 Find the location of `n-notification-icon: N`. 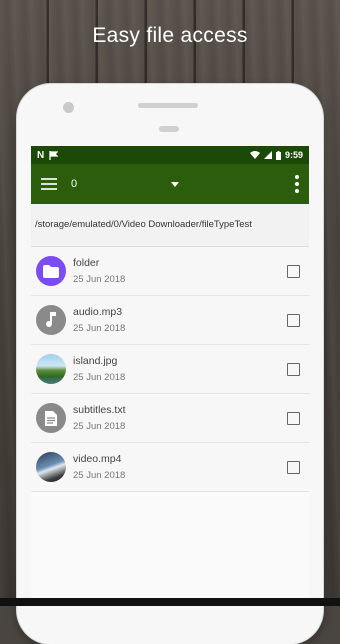

n-notification-icon: N is located at coordinates (41, 155).